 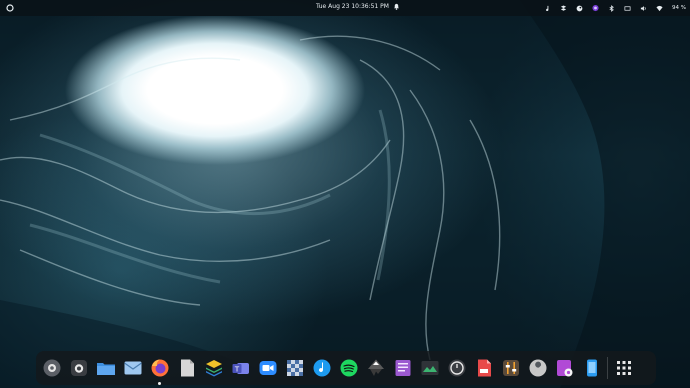 I want to click on dock-app-music, so click(x=321, y=368).